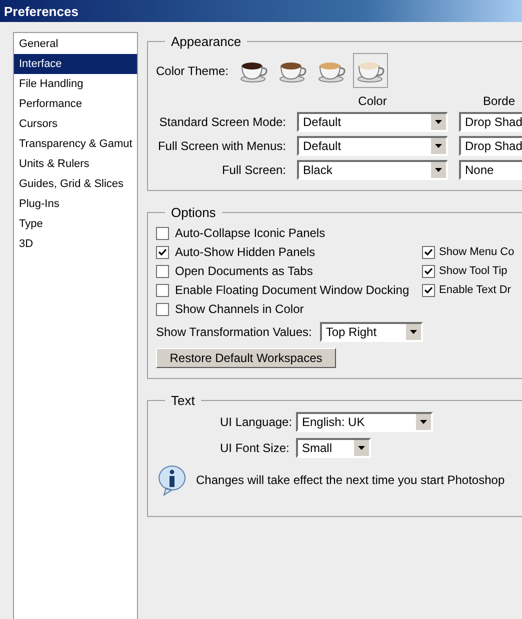 This screenshot has width=522, height=619. Describe the element at coordinates (476, 252) in the screenshot. I see `checkbox-label: Show Menu Co` at that location.